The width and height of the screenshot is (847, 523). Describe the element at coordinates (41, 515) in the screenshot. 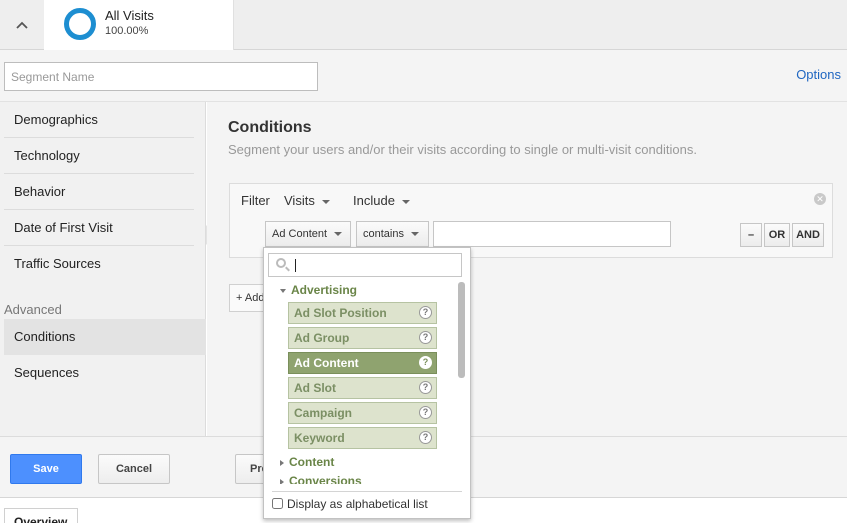

I see `tab-overview: Overview` at that location.